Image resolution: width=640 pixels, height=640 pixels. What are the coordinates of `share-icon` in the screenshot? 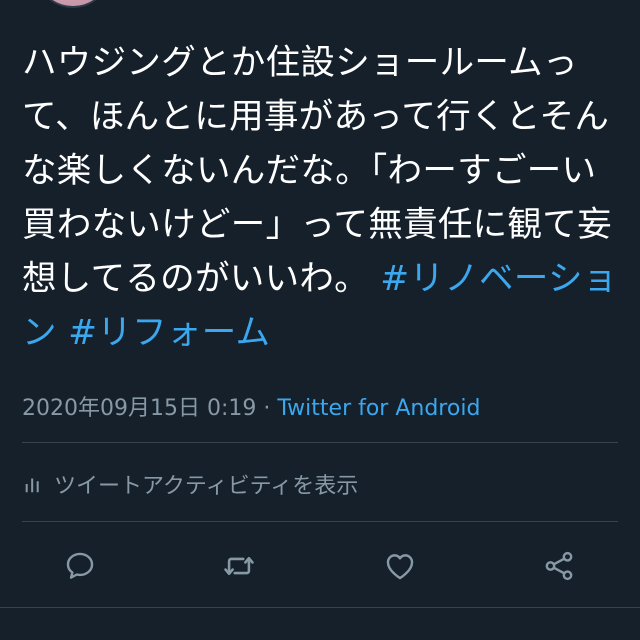 It's located at (559, 566).